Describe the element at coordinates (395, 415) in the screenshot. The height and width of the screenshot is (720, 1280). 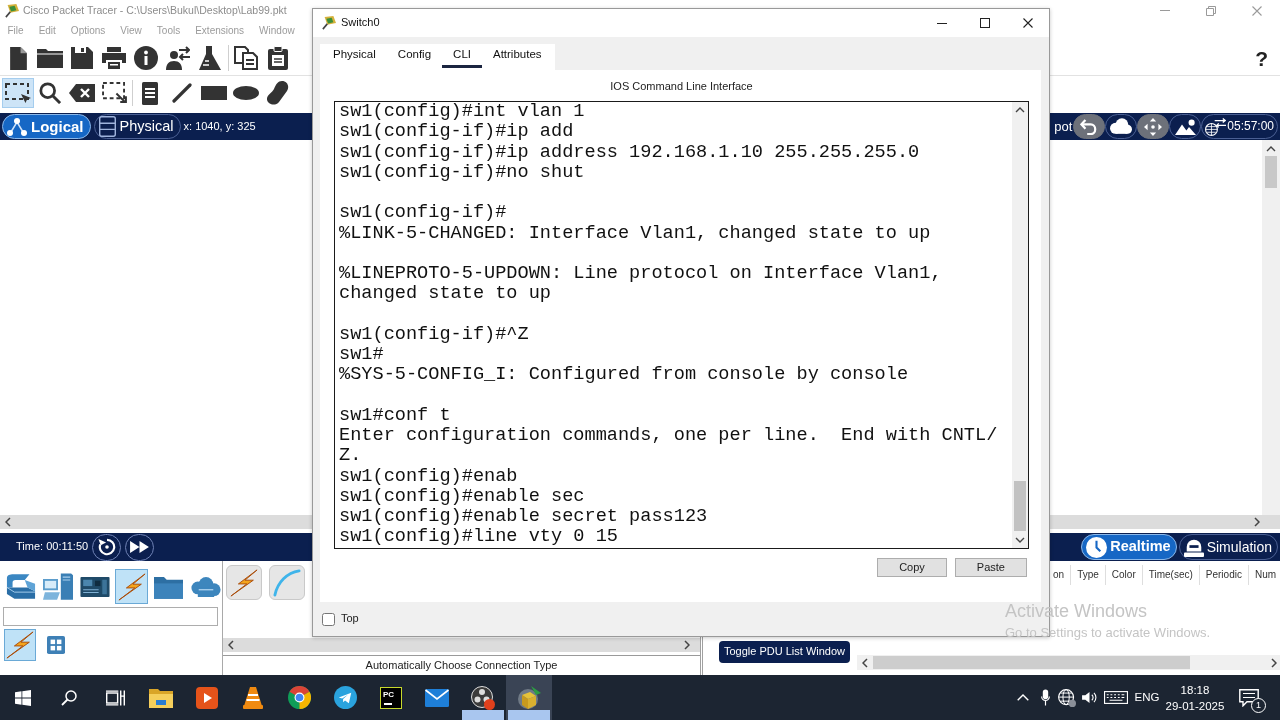
I see `terminal-line: sw1#conf t` at that location.